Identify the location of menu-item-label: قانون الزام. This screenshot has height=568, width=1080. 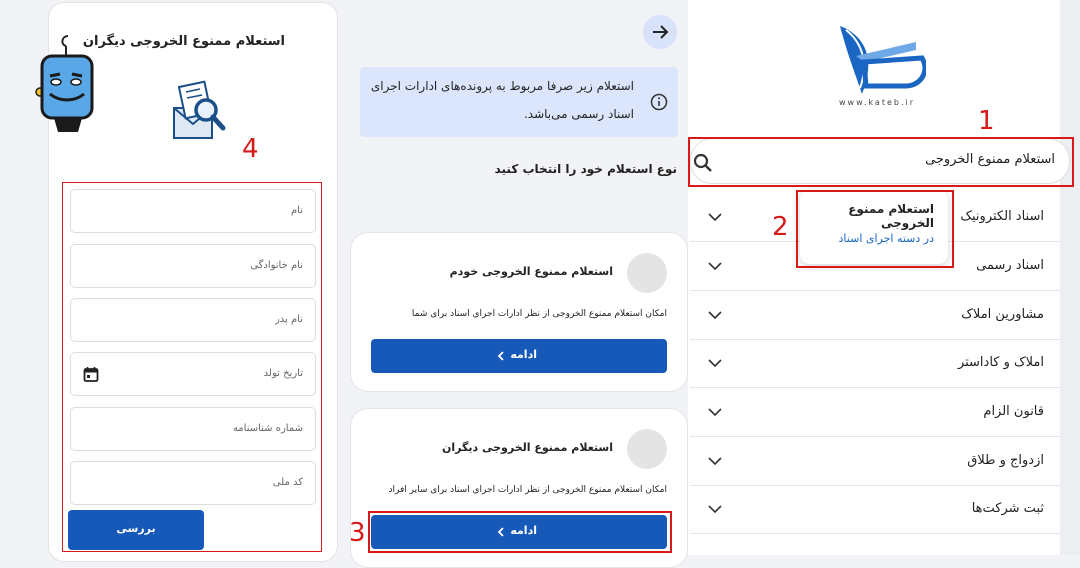
(1013, 411).